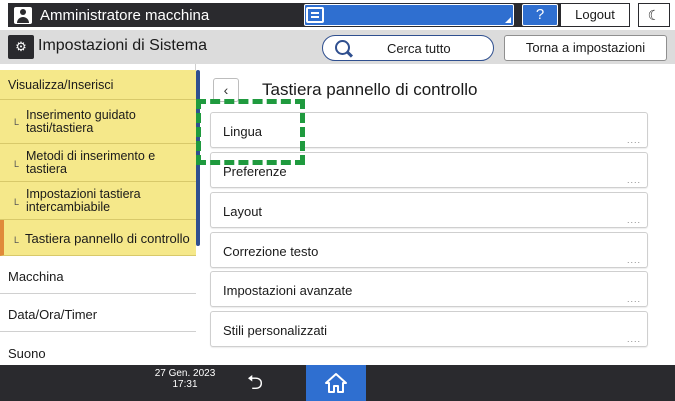 This screenshot has width=675, height=401. I want to click on sidebar-item-tastiera-pannello: L Tastiera pannello di controllo, so click(98, 238).